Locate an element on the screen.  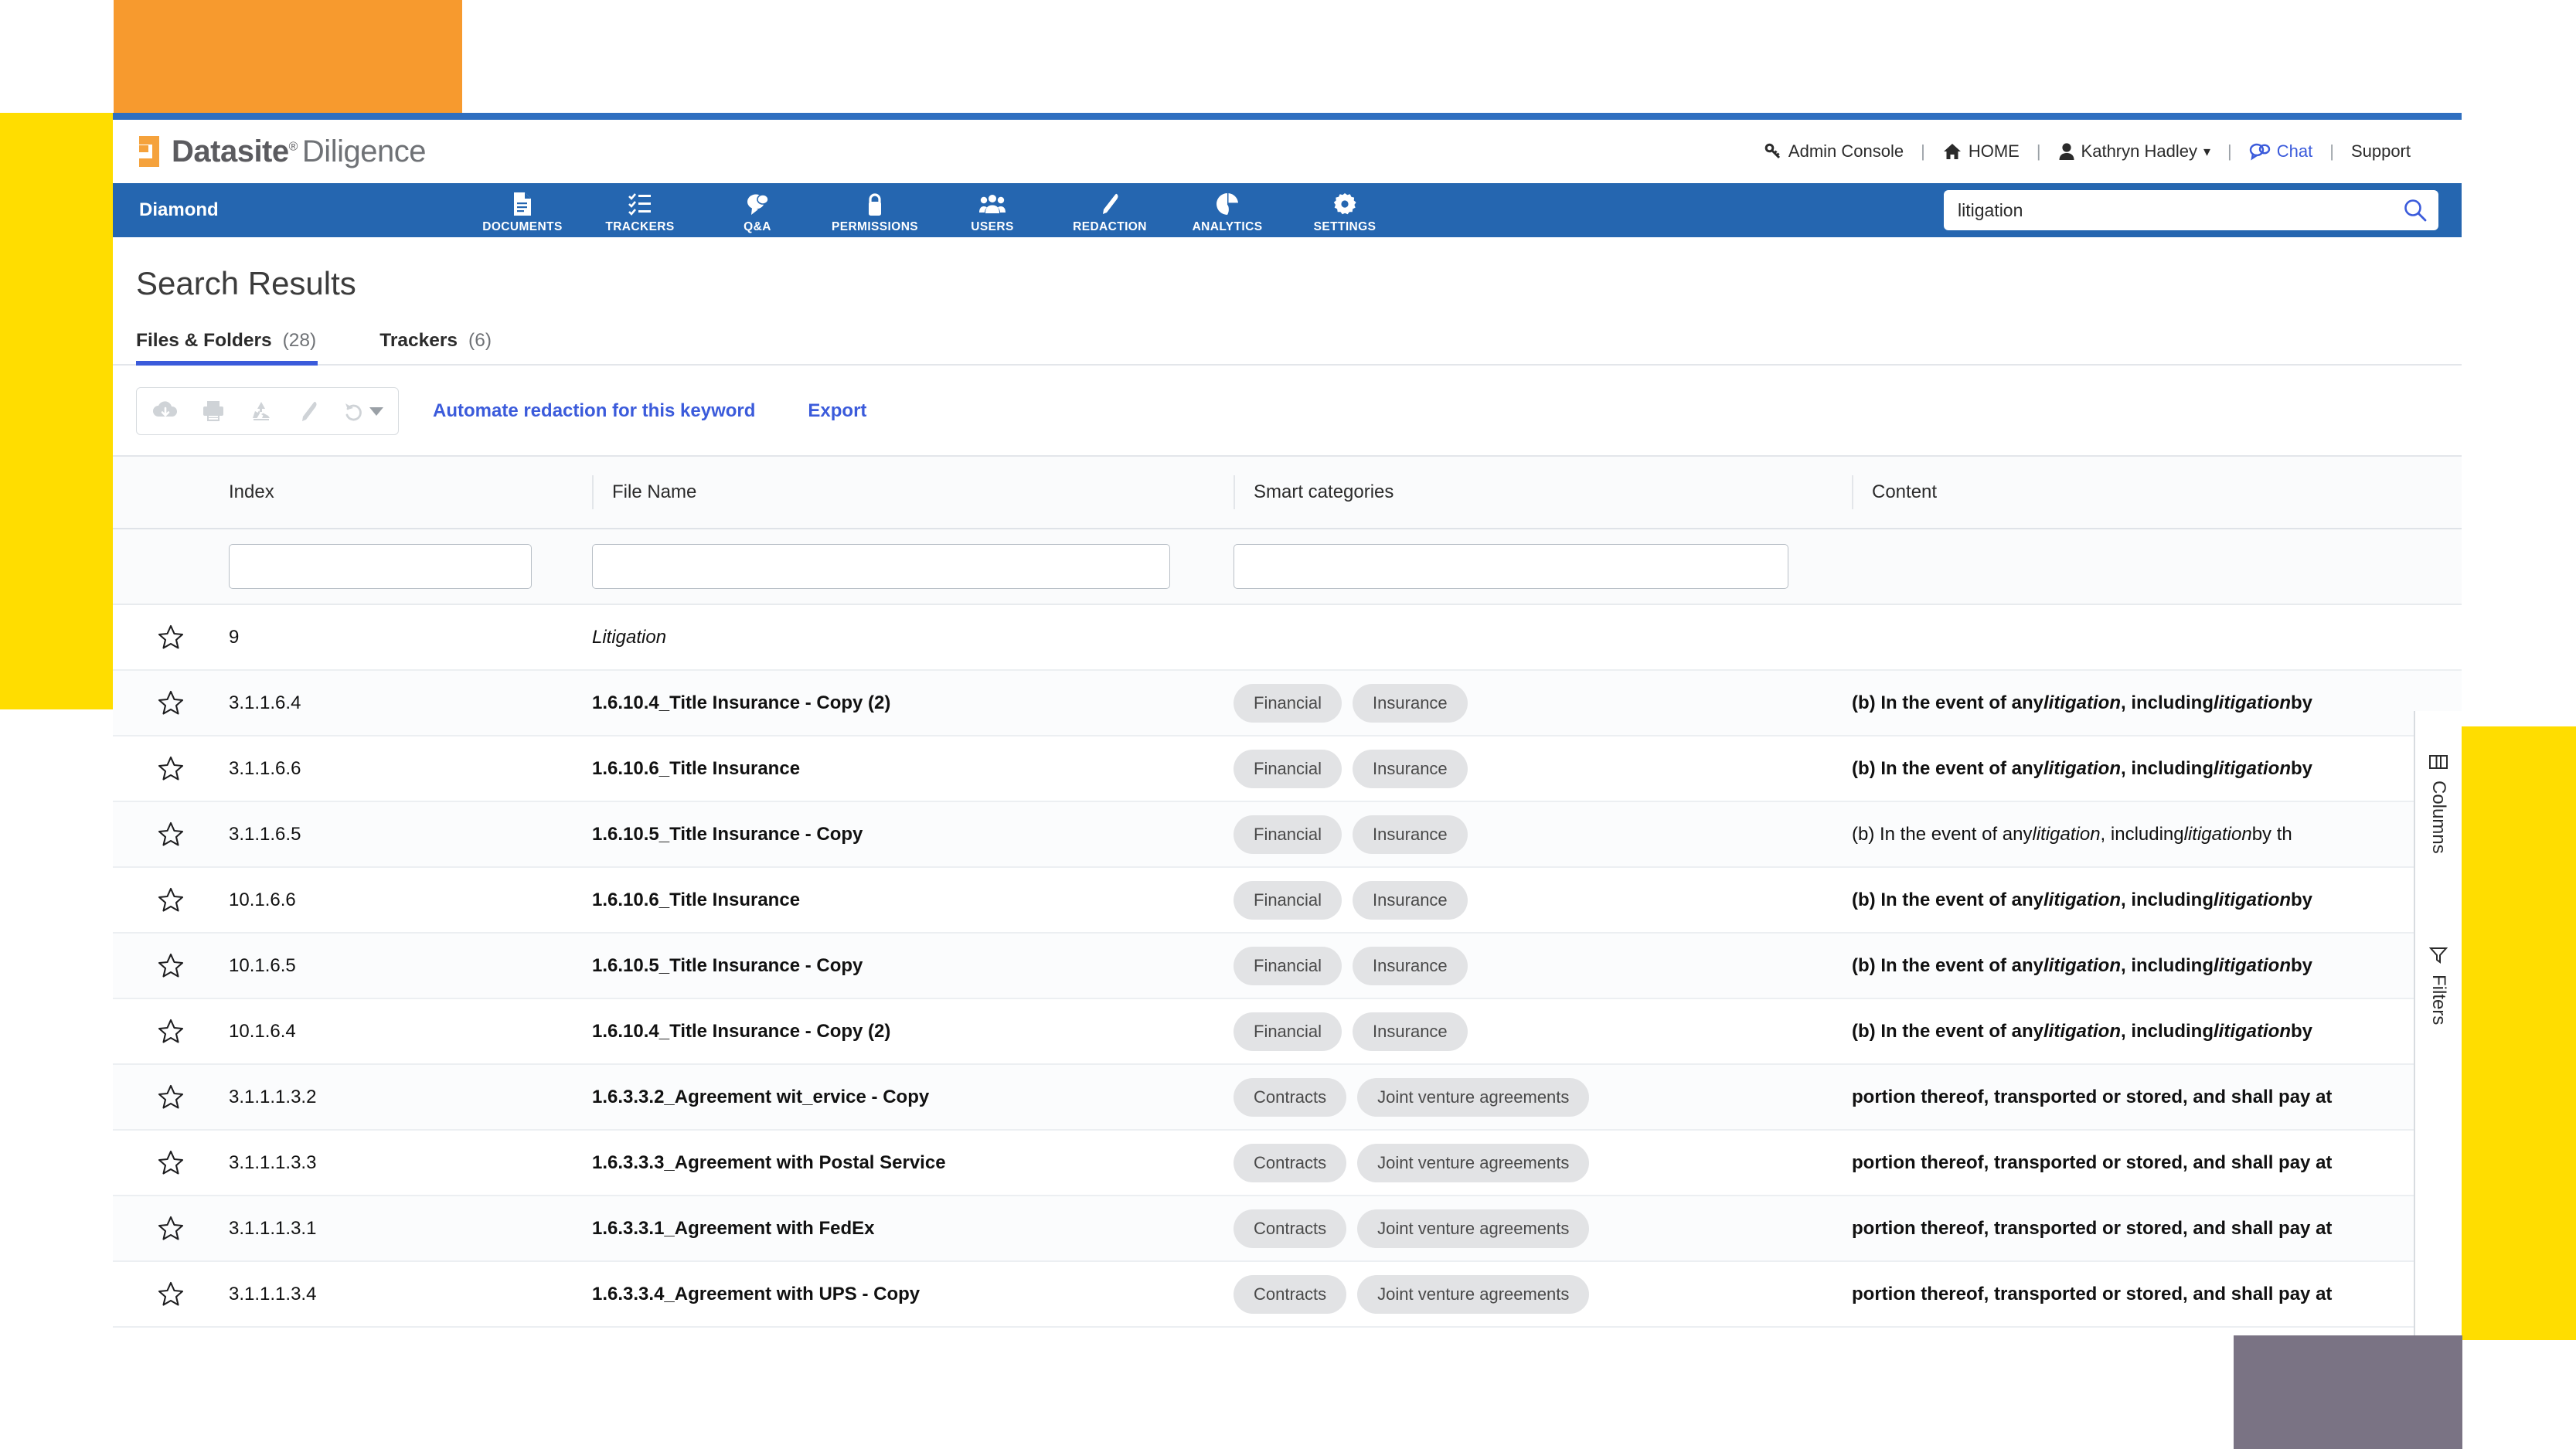
filter-smart-categories-input is located at coordinates (1511, 567).